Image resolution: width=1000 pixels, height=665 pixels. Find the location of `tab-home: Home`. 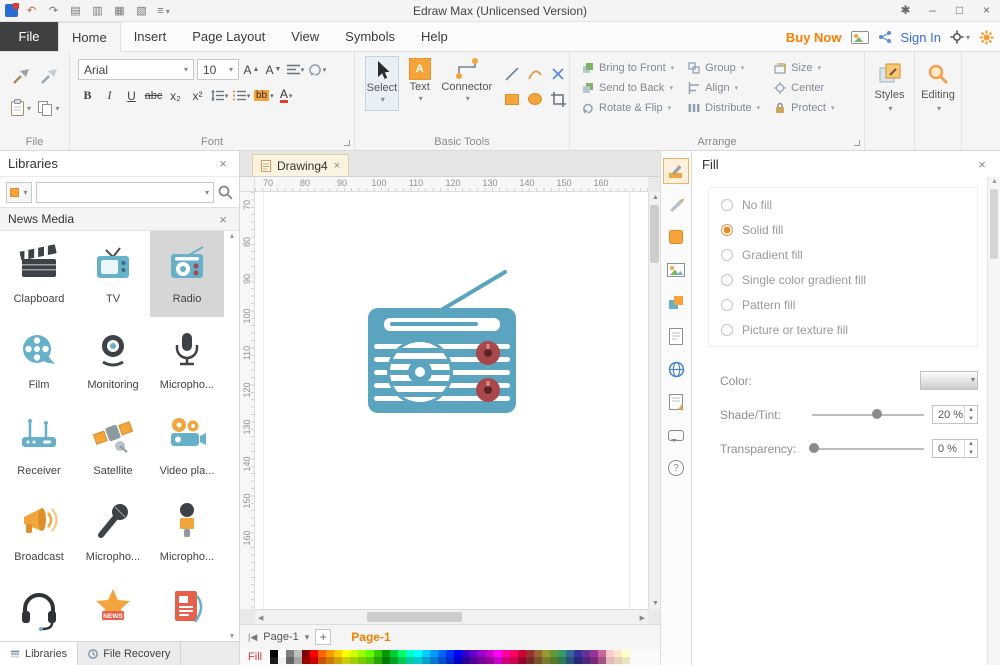

tab-home: Home is located at coordinates (89, 37).